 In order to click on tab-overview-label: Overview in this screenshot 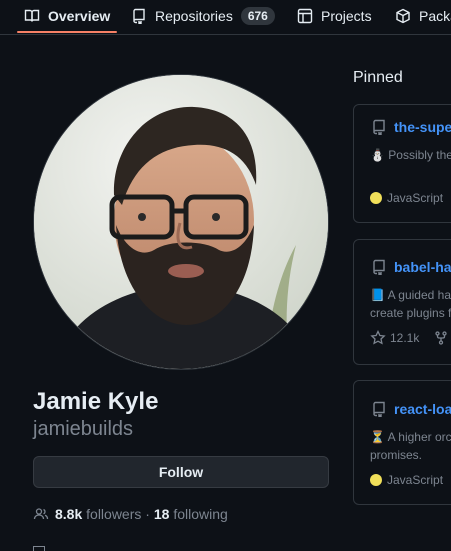, I will do `click(79, 16)`.